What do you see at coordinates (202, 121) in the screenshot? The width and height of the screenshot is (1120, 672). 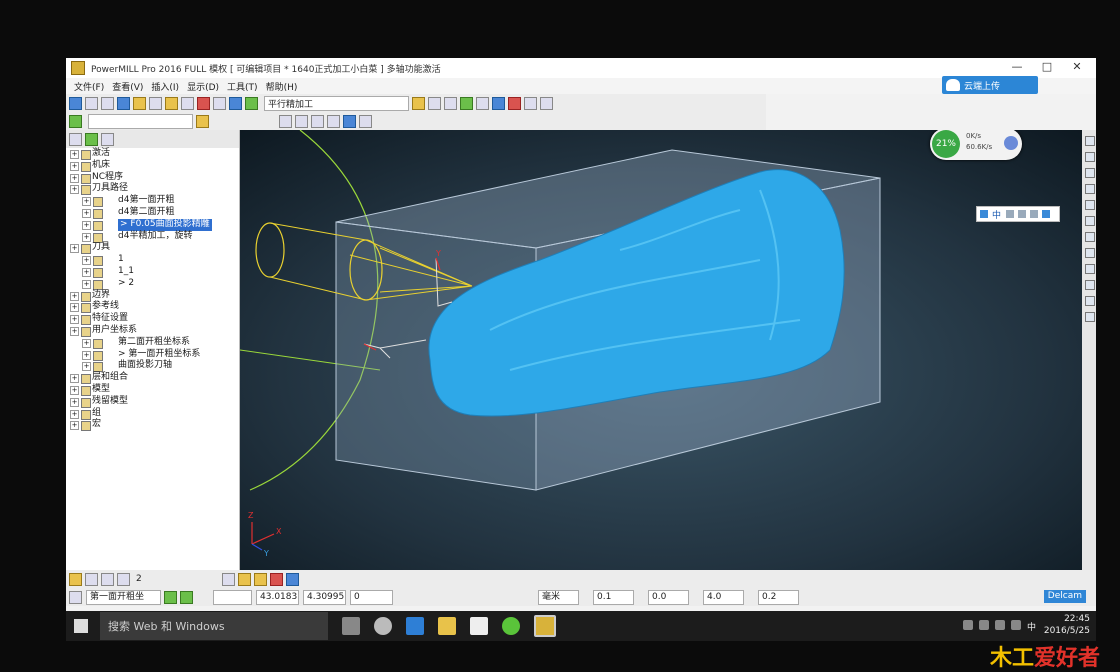 I see `toolpath-pin-icon` at bounding box center [202, 121].